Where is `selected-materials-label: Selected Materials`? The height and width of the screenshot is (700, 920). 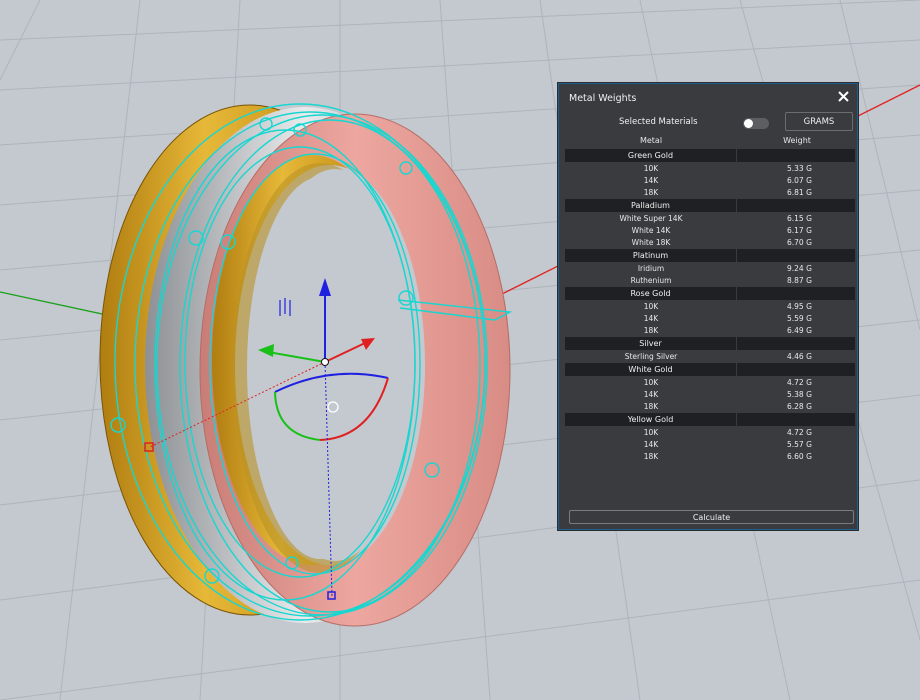
selected-materials-label: Selected Materials is located at coordinates (658, 122).